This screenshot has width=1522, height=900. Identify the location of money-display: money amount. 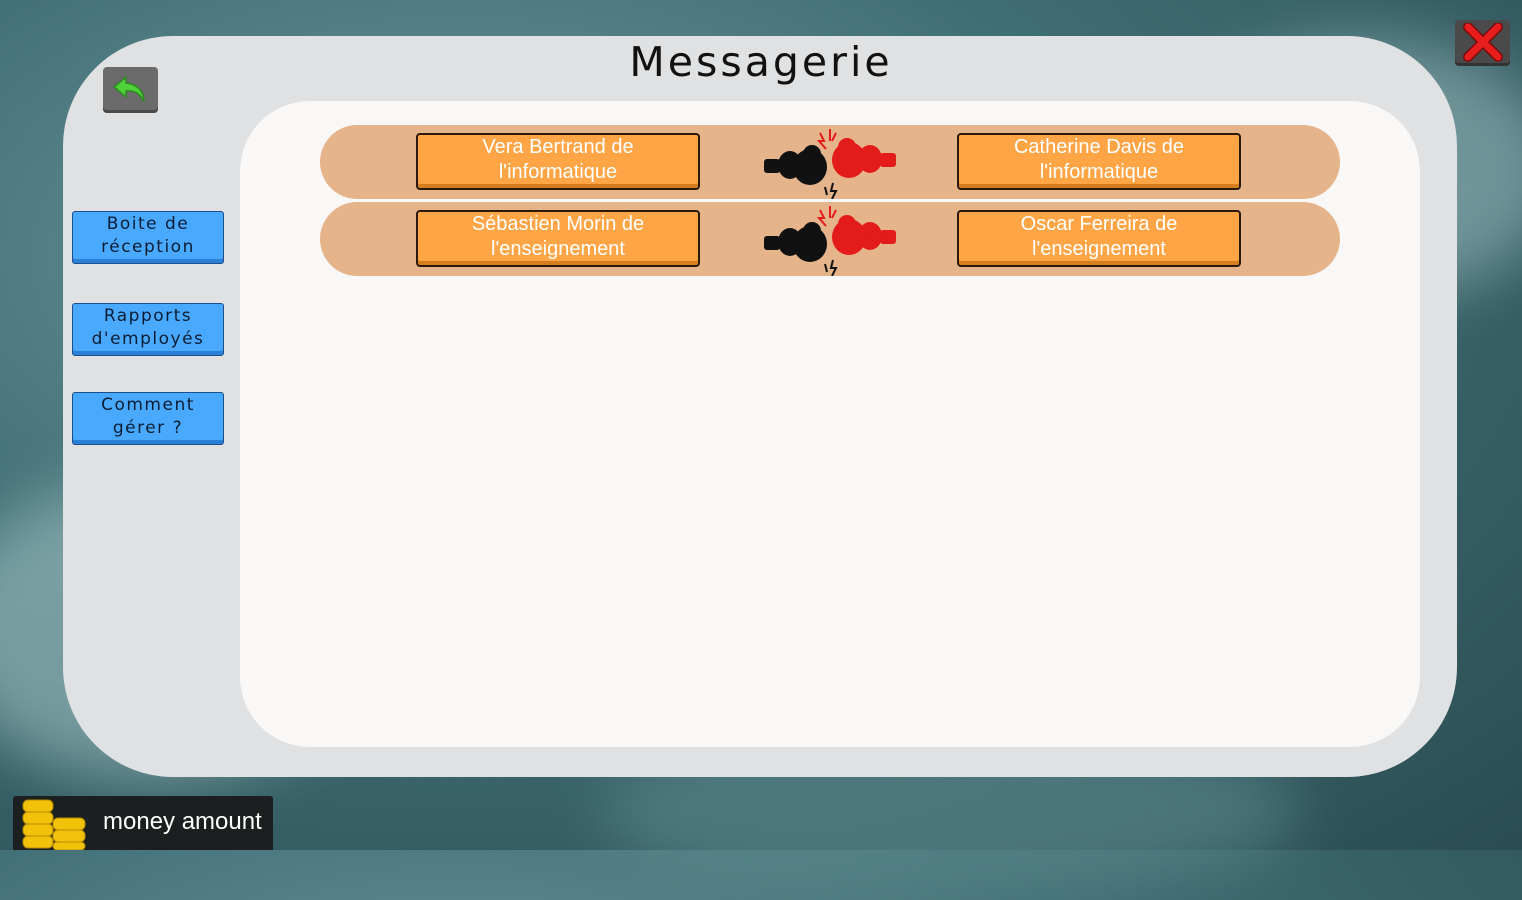
(143, 823).